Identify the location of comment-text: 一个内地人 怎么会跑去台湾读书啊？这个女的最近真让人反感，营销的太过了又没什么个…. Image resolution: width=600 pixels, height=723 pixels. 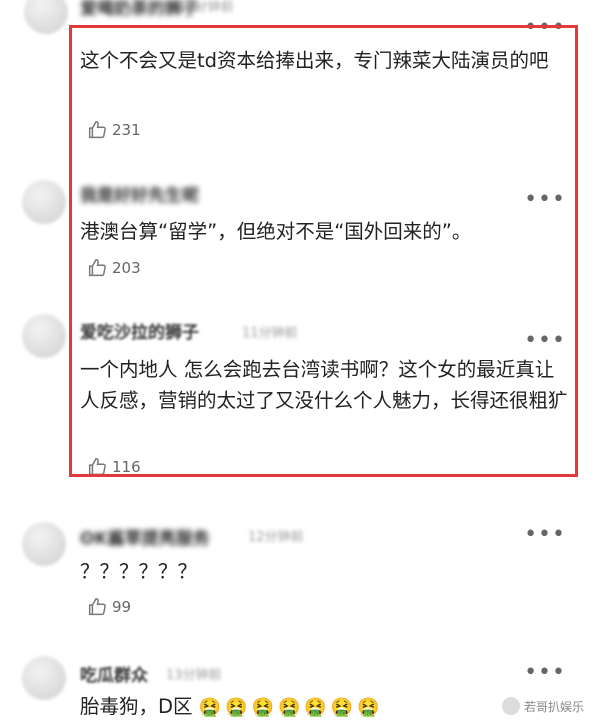
(324, 385).